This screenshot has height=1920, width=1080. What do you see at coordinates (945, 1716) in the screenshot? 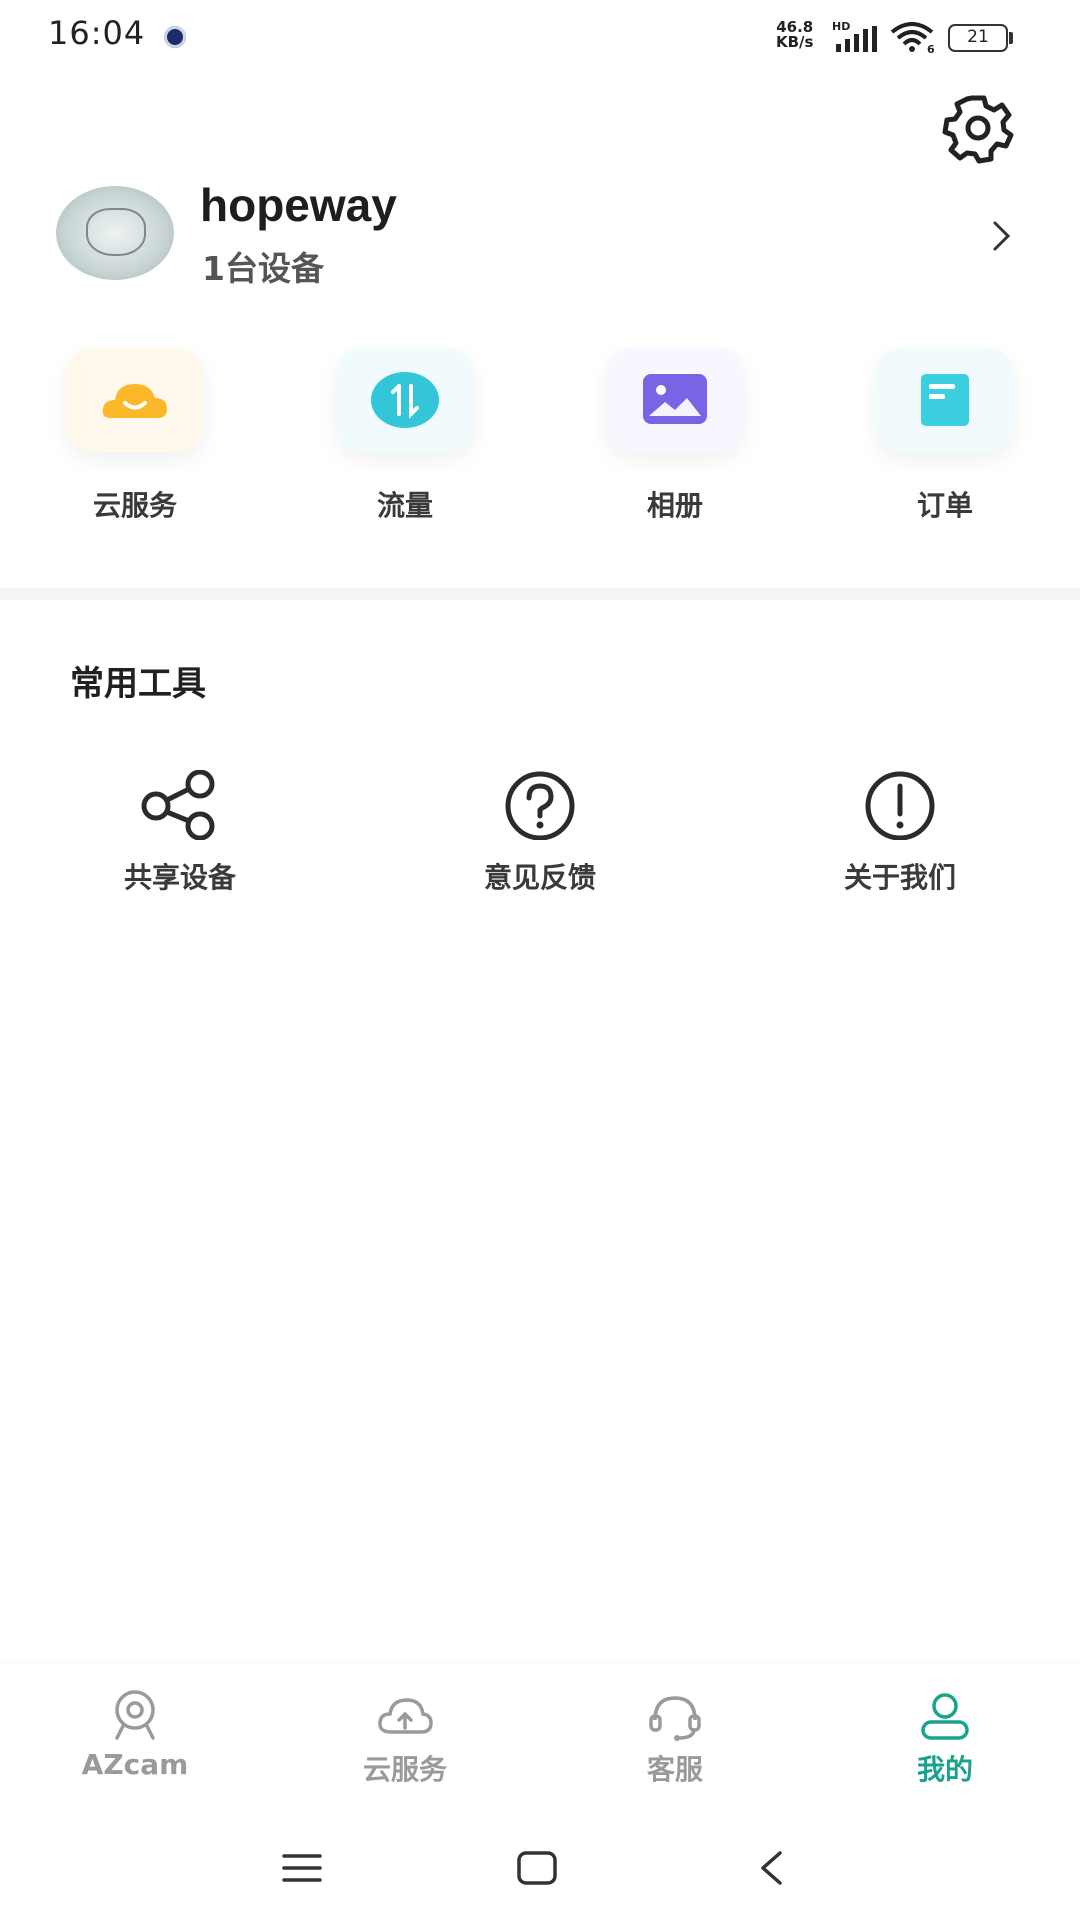
I see `user-icon` at bounding box center [945, 1716].